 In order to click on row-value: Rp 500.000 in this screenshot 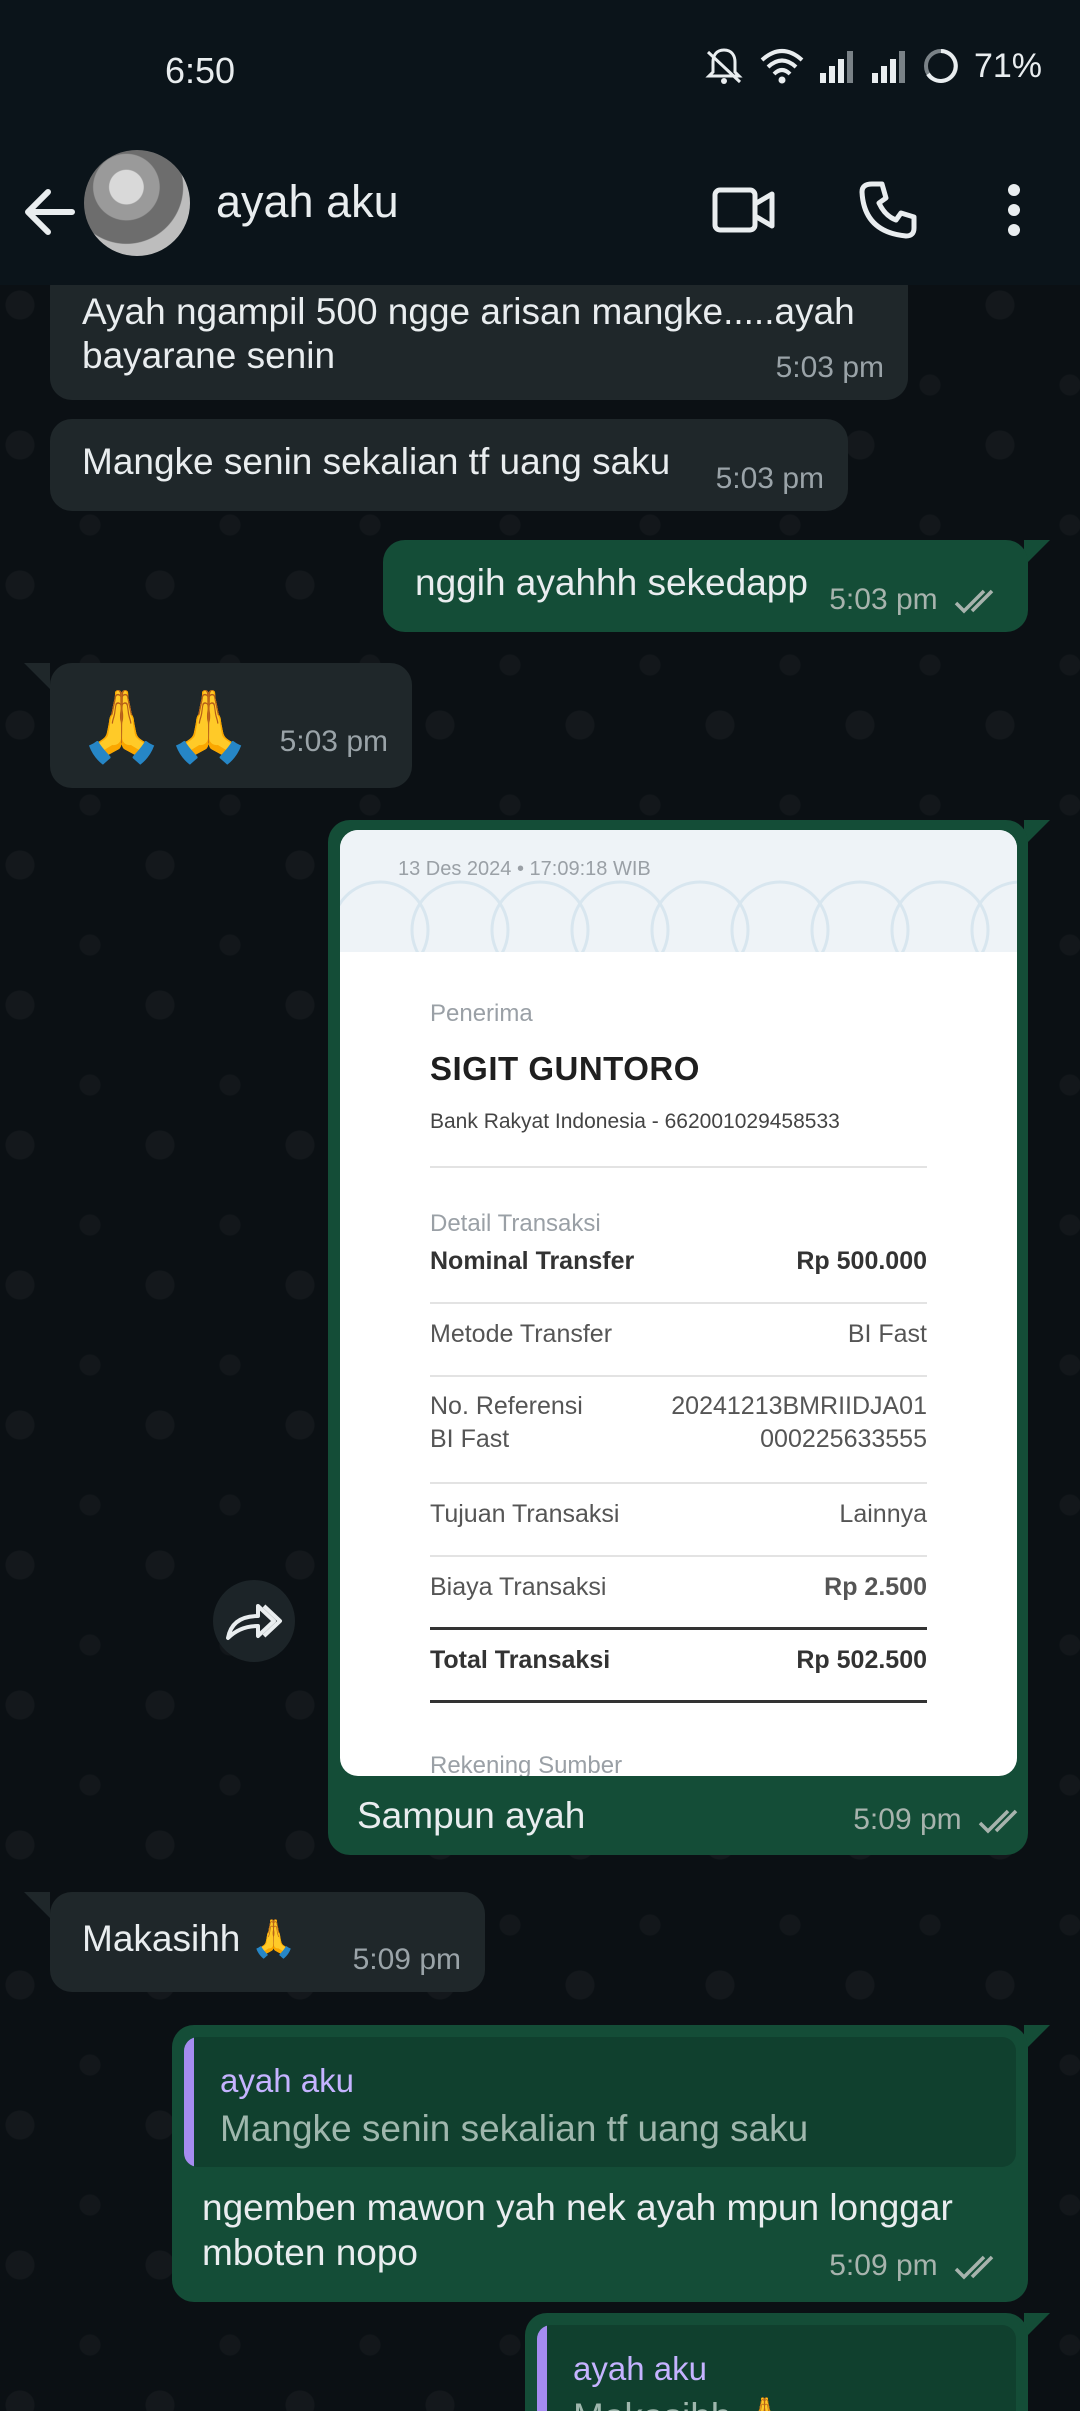, I will do `click(861, 1261)`.